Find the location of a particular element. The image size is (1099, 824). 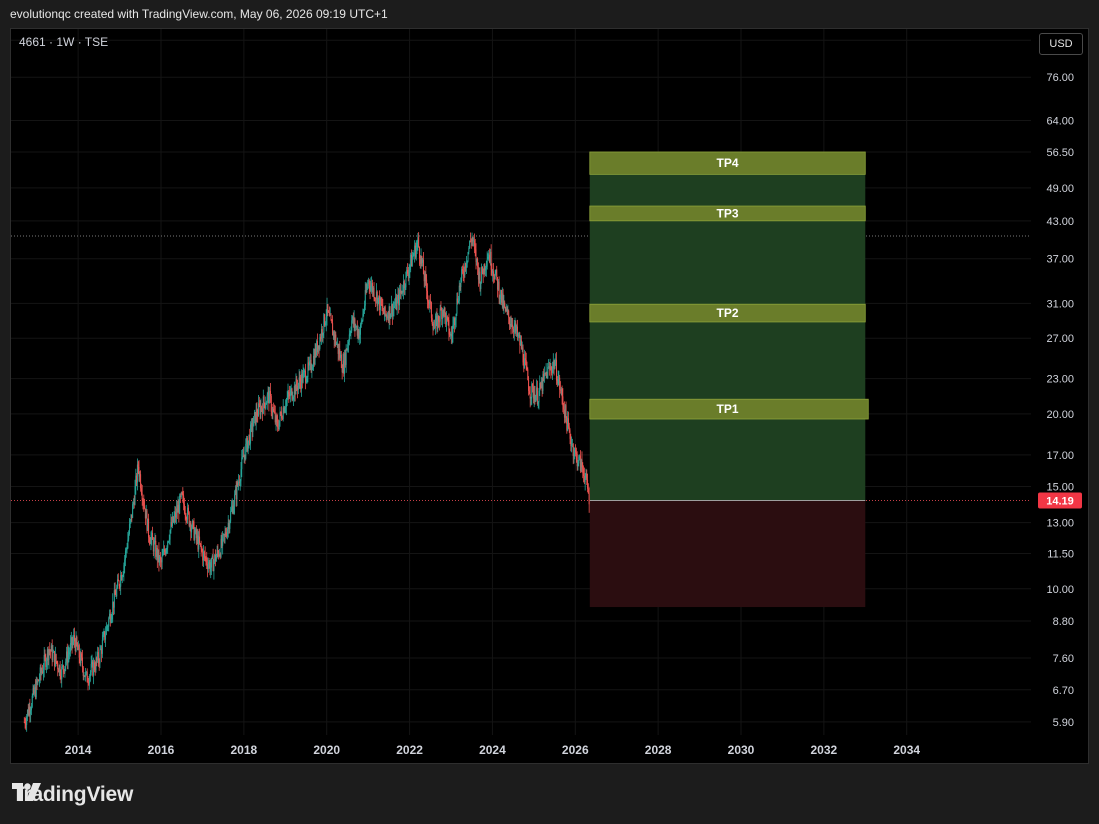

y-tick-label: 10.00 is located at coordinates (1060, 590).